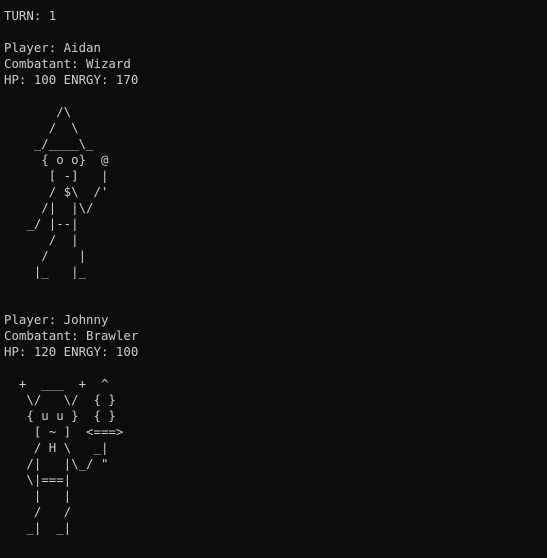 Image resolution: width=547 pixels, height=558 pixels. What do you see at coordinates (56, 159) in the screenshot?
I see `ascii-art-line: { o o} @` at bounding box center [56, 159].